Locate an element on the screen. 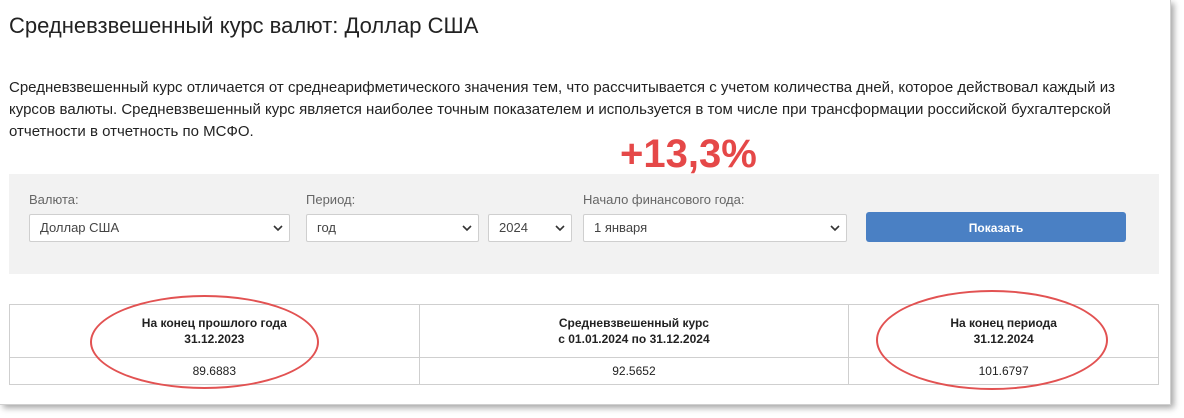 The width and height of the screenshot is (1184, 418). header-label: Средневзвешенный курс is located at coordinates (633, 323).